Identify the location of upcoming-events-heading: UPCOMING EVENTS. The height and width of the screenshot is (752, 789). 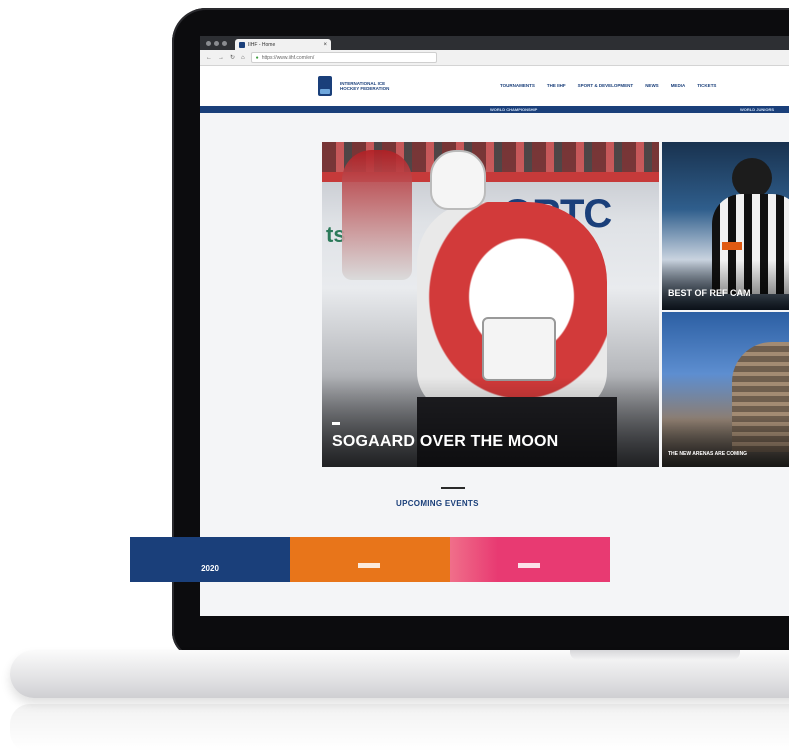
(437, 503).